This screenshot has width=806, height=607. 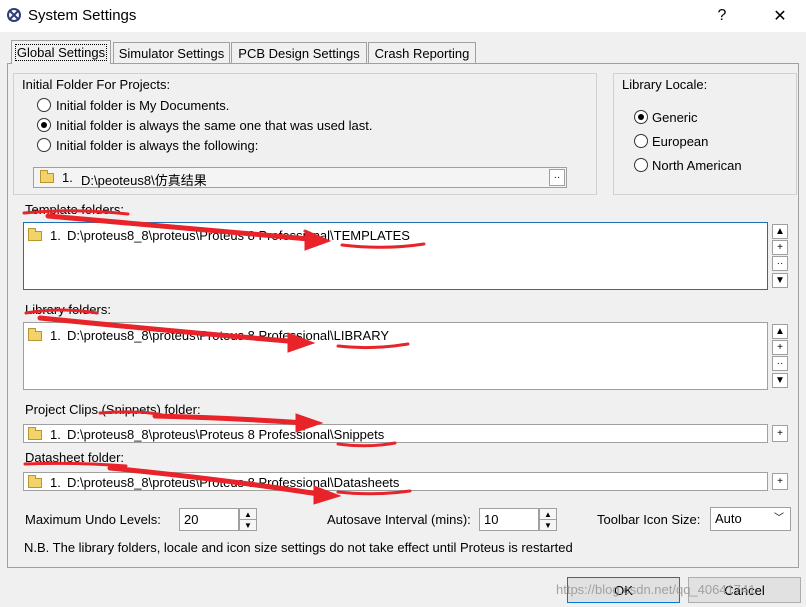 I want to click on tab-label: Global Settings, so click(x=61, y=52).